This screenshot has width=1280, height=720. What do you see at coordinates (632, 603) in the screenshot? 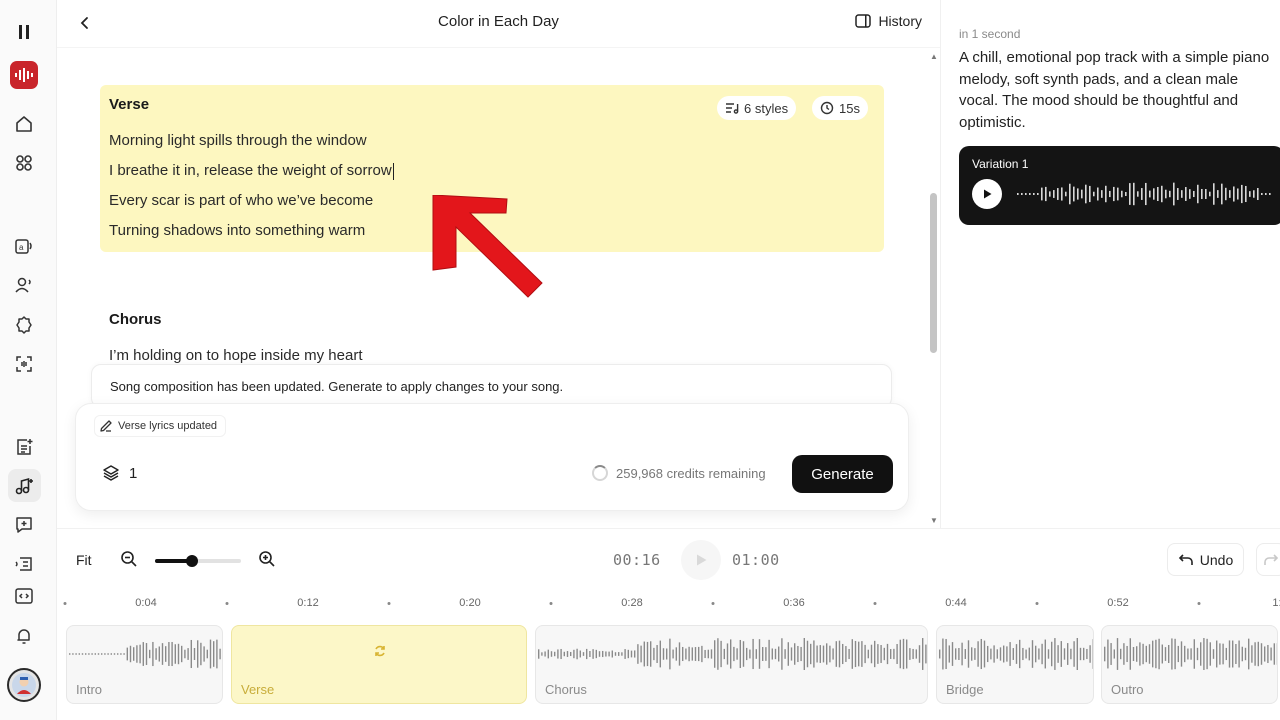
I see `ruler-tick-label: 0:28` at bounding box center [632, 603].